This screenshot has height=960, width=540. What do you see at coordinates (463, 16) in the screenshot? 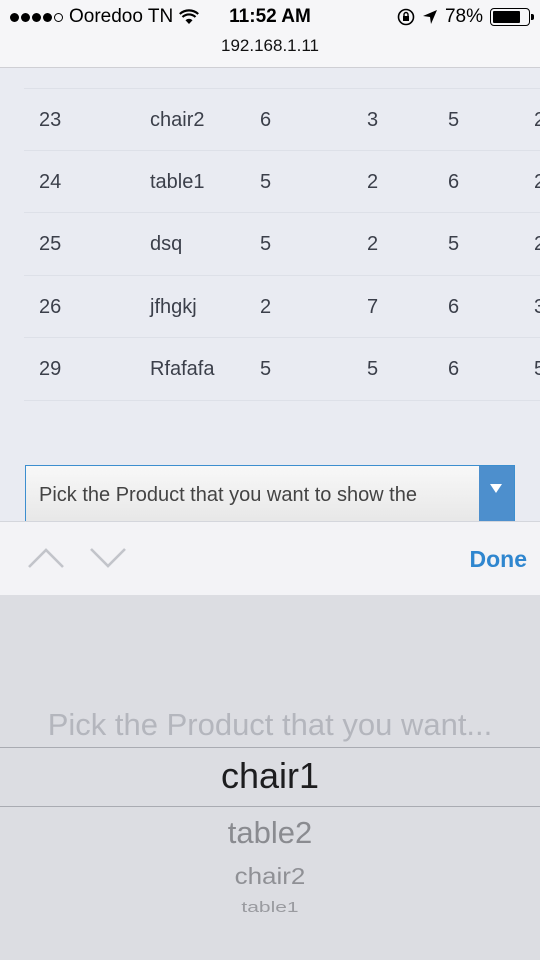
I see `battery-percentage: 78%` at bounding box center [463, 16].